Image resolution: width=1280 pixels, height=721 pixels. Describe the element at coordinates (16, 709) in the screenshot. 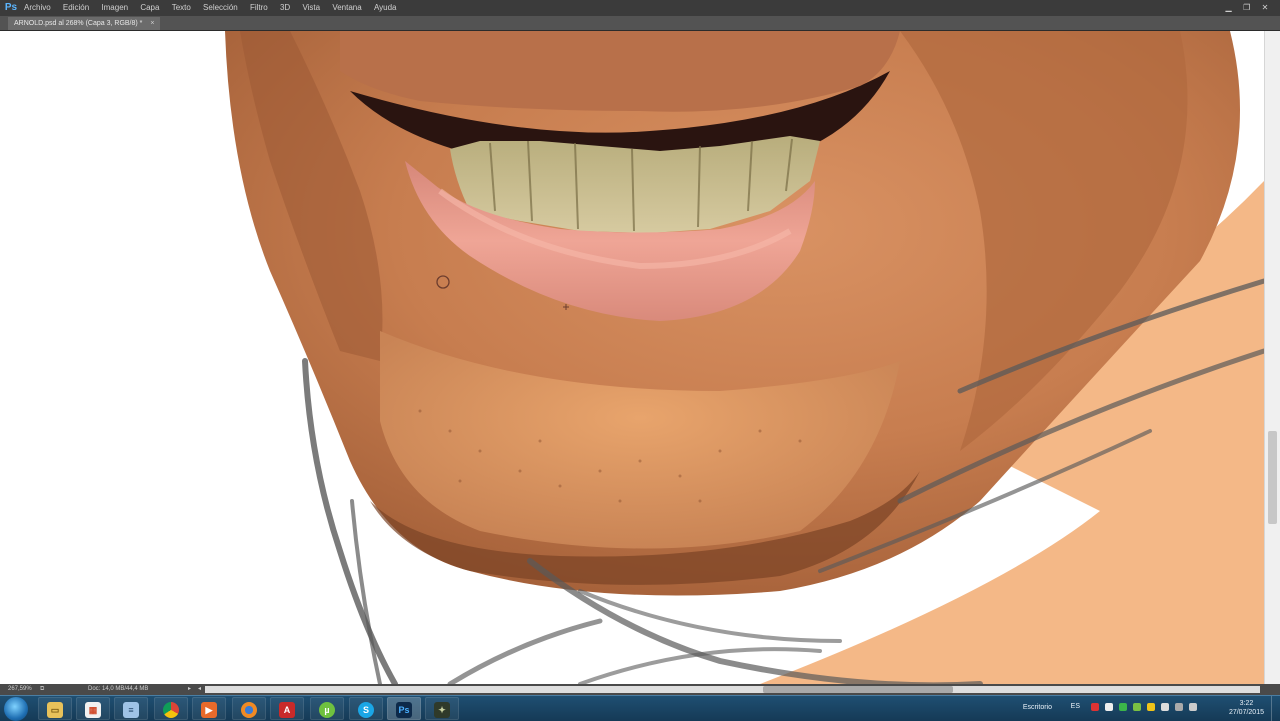

I see `start-button` at that location.